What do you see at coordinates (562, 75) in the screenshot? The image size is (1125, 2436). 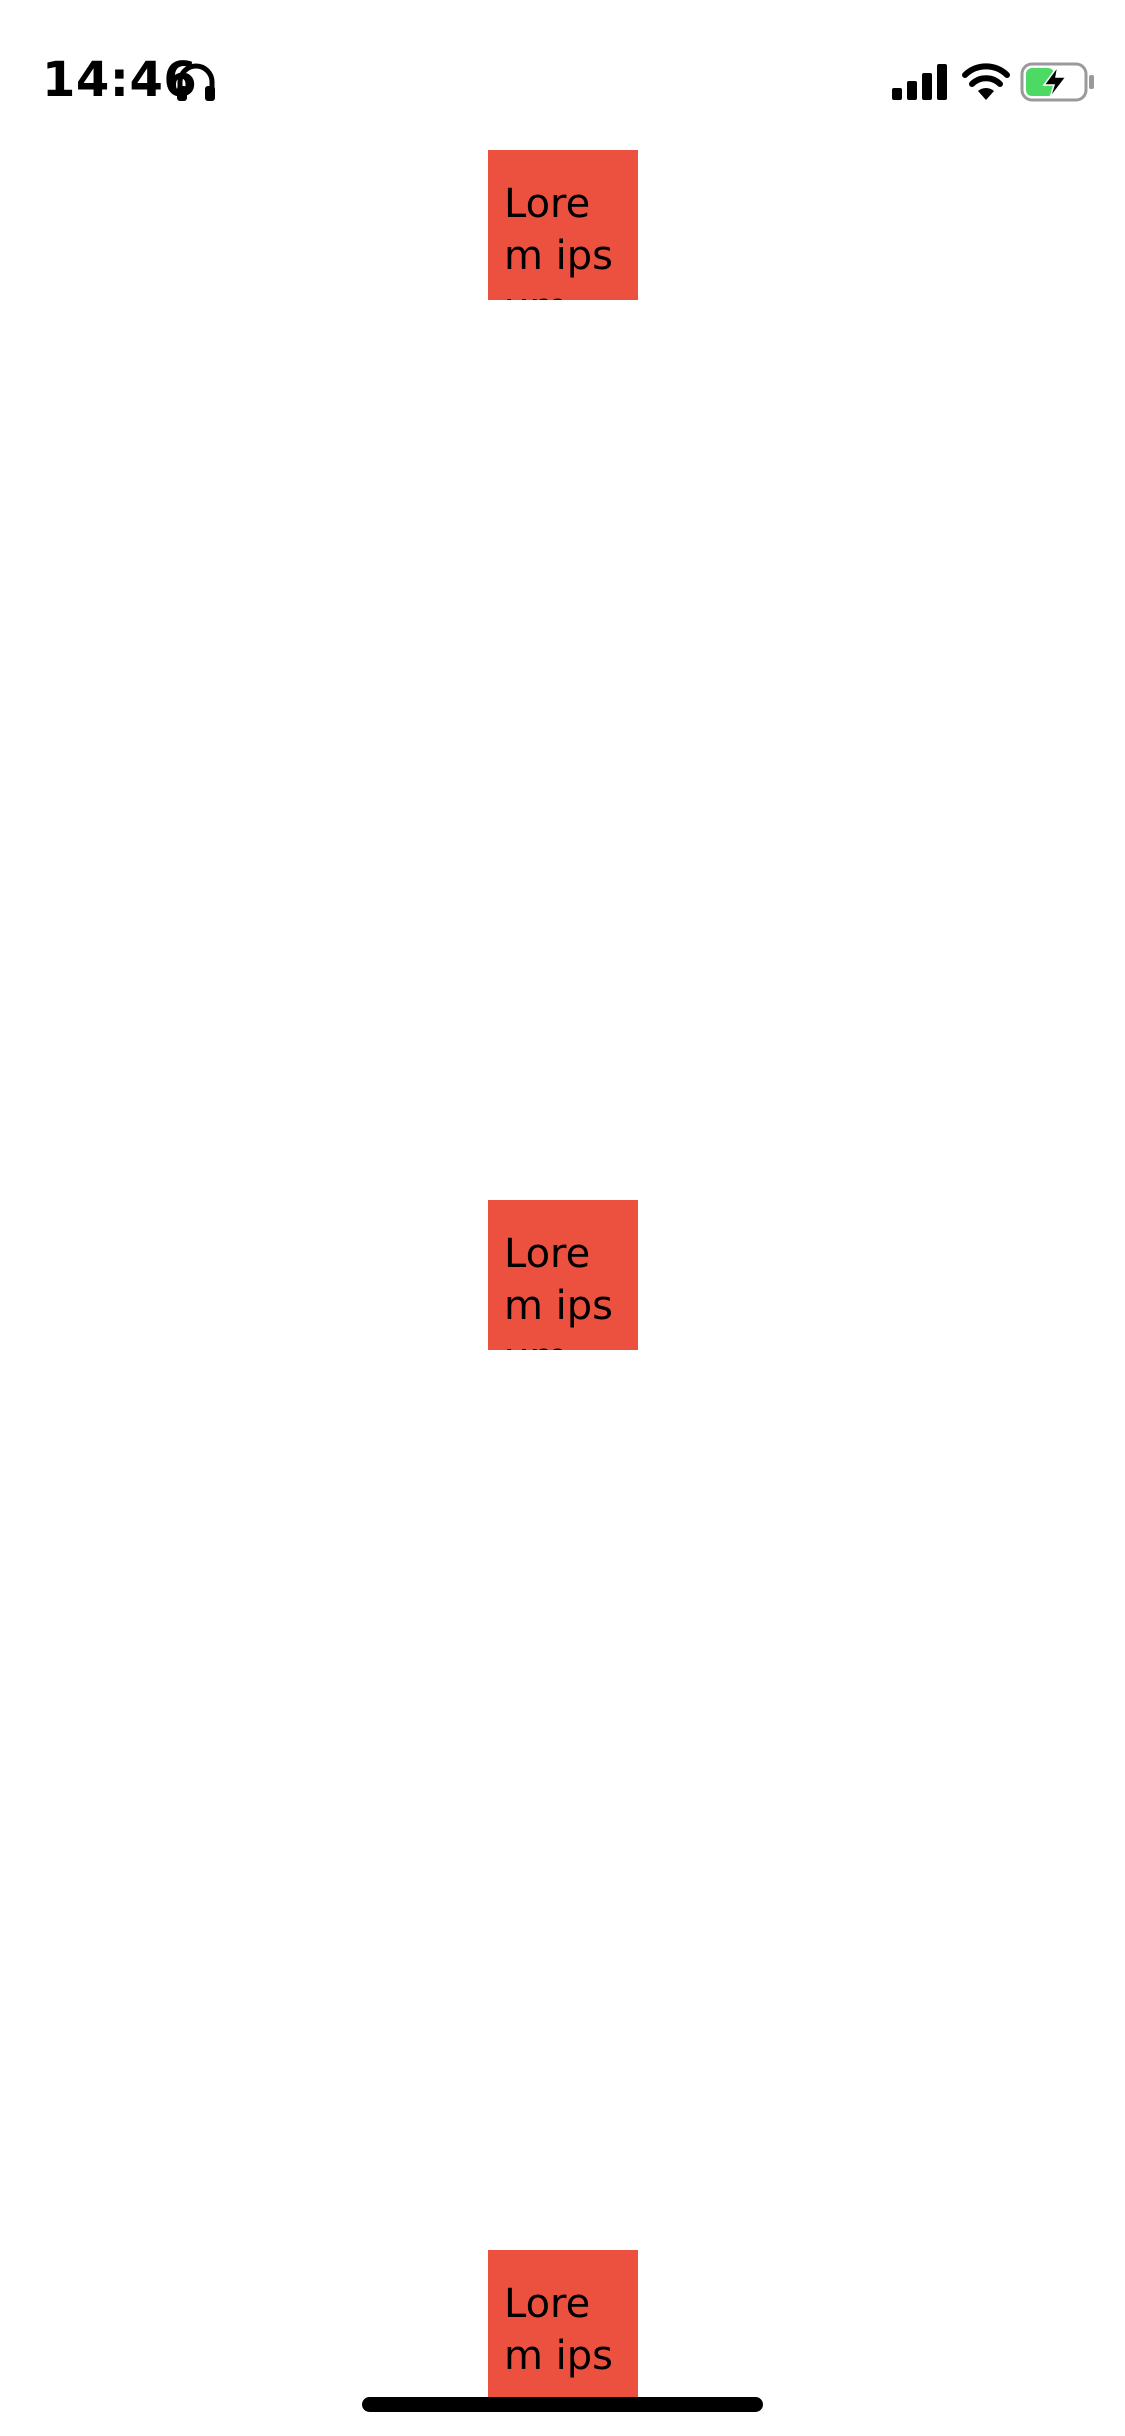 I see `status-bar: 14:46` at bounding box center [562, 75].